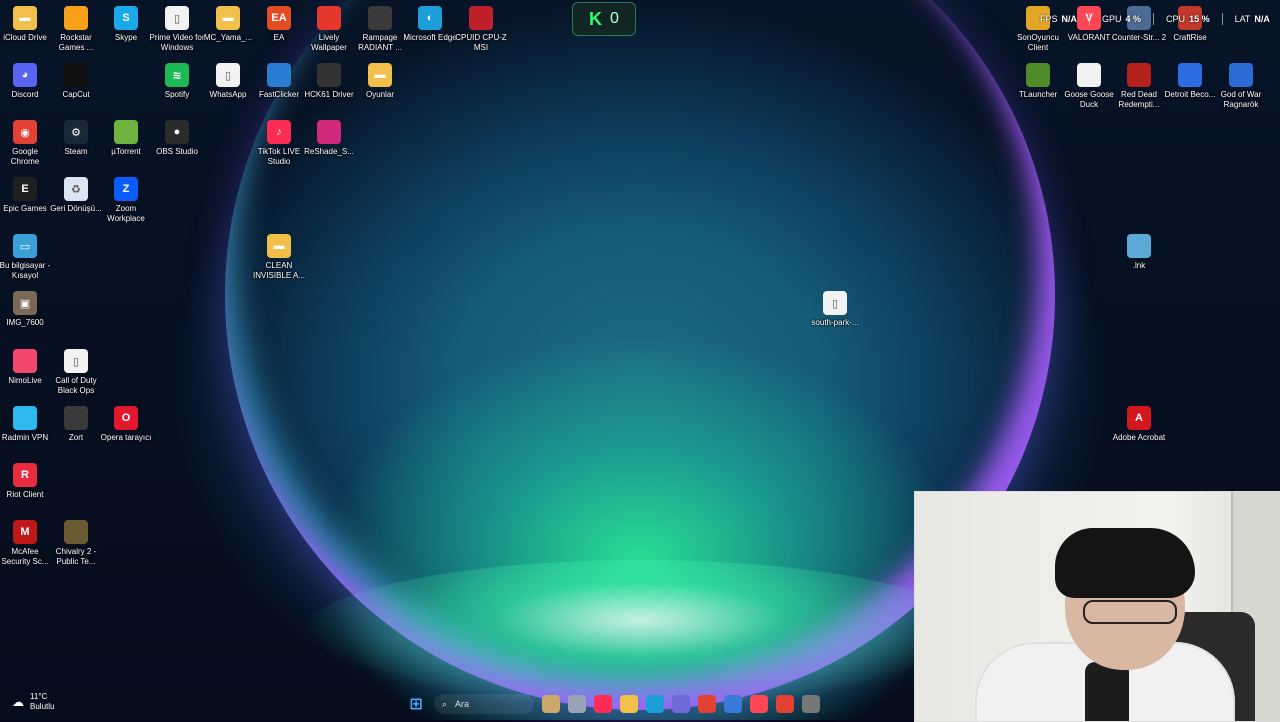 The width and height of the screenshot is (1280, 722). What do you see at coordinates (39, 696) in the screenshot?
I see `weather-temp: 11°C` at bounding box center [39, 696].